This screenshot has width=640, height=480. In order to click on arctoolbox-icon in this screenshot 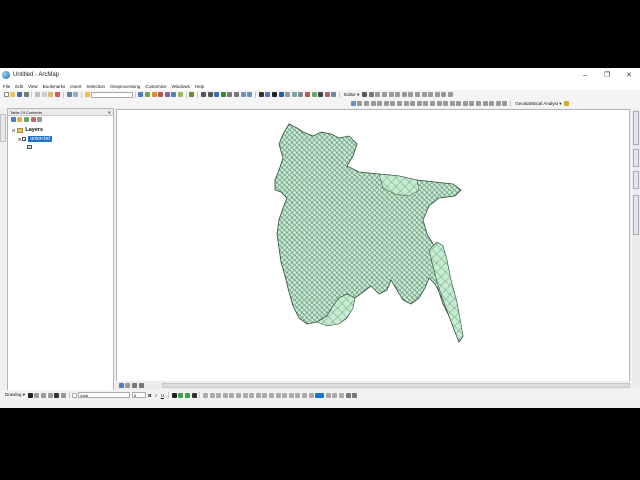, I will do `click(167, 94)`.